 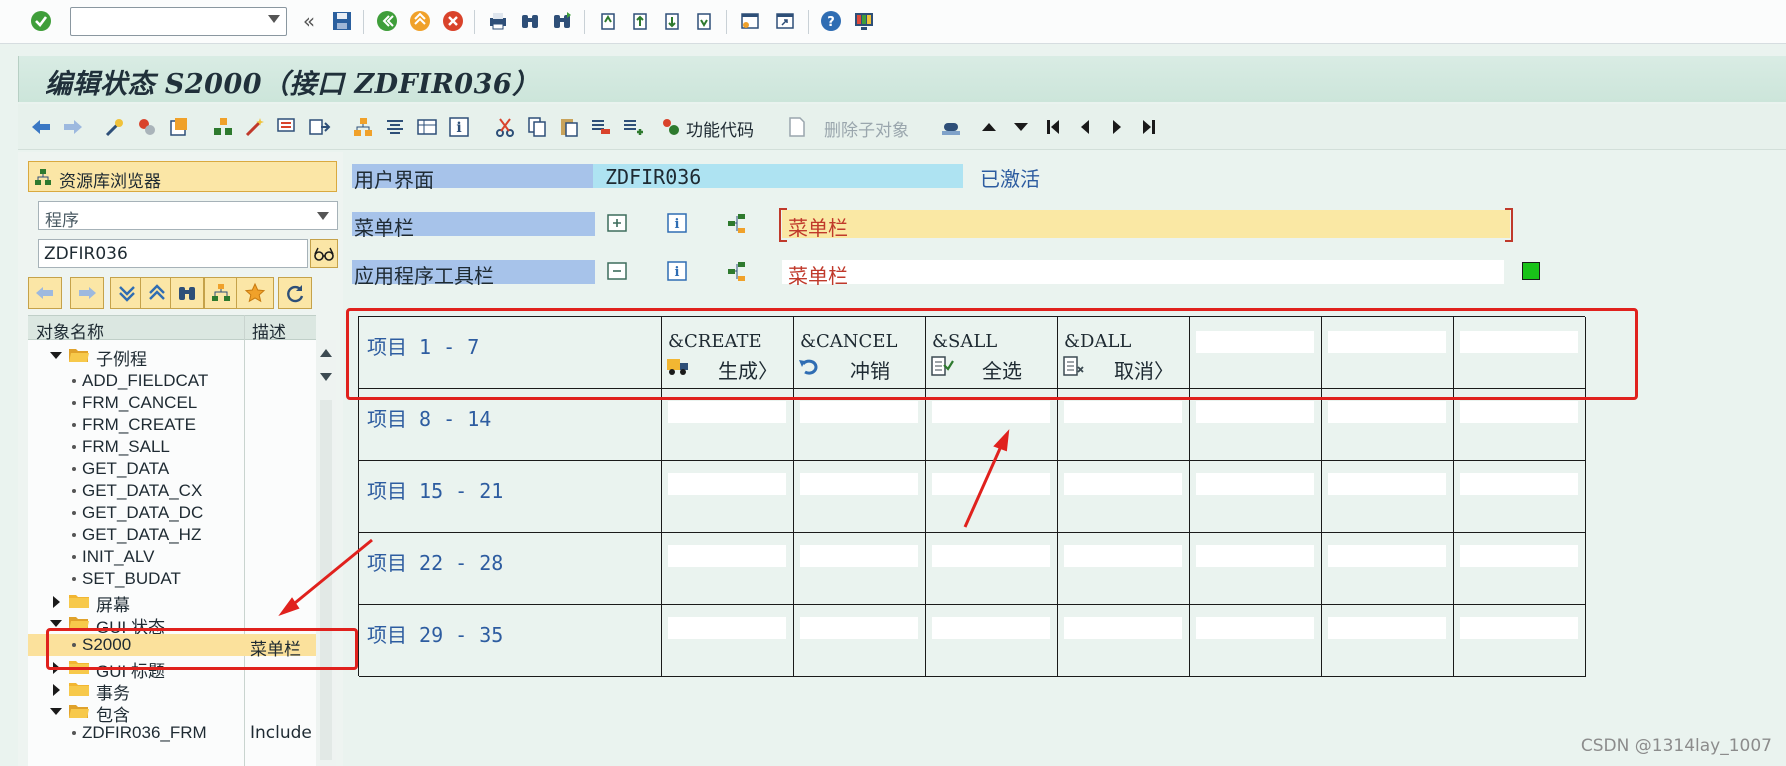 What do you see at coordinates (737, 223) in the screenshot?
I see `menubar-hierarchy-icon` at bounding box center [737, 223].